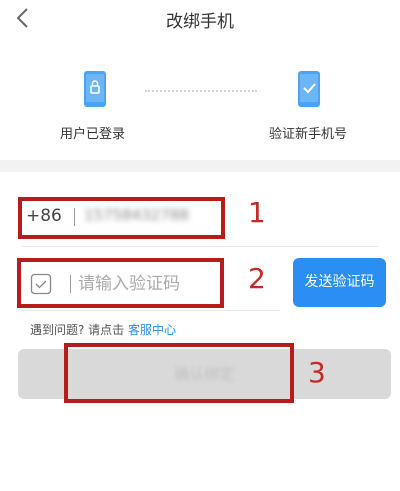 This screenshot has height=491, width=400. I want to click on step-label-logged-in: 用户已登录, so click(93, 134).